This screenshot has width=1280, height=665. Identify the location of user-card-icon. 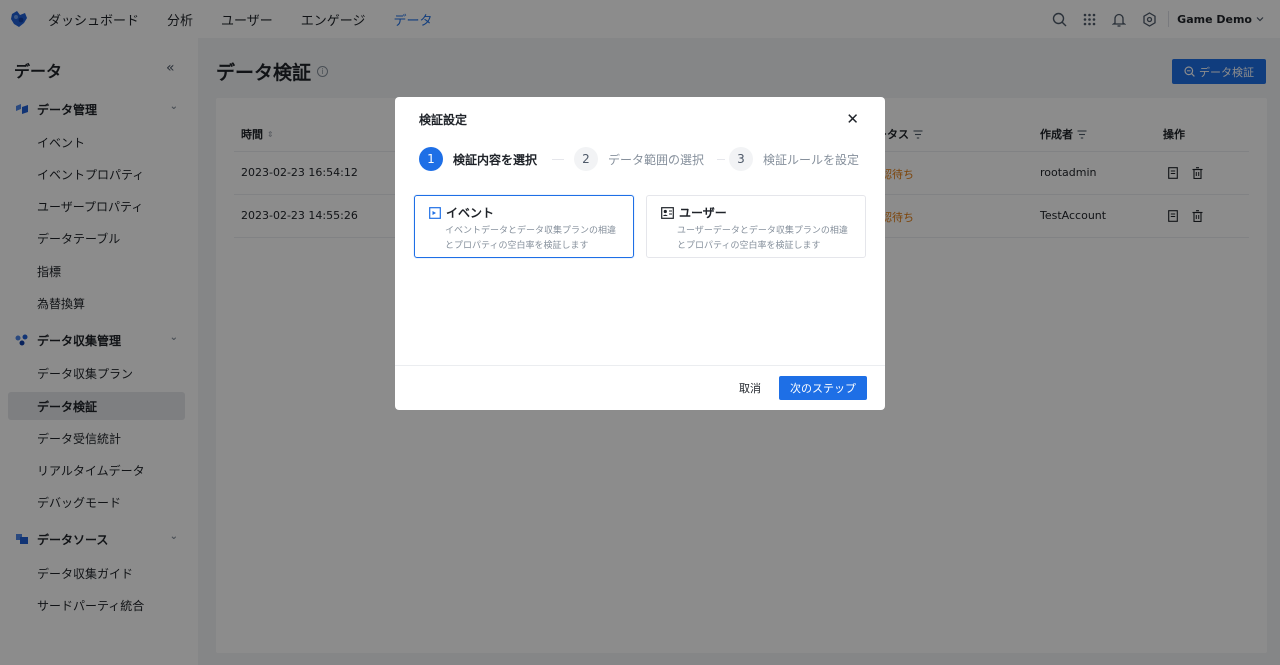
(667, 212).